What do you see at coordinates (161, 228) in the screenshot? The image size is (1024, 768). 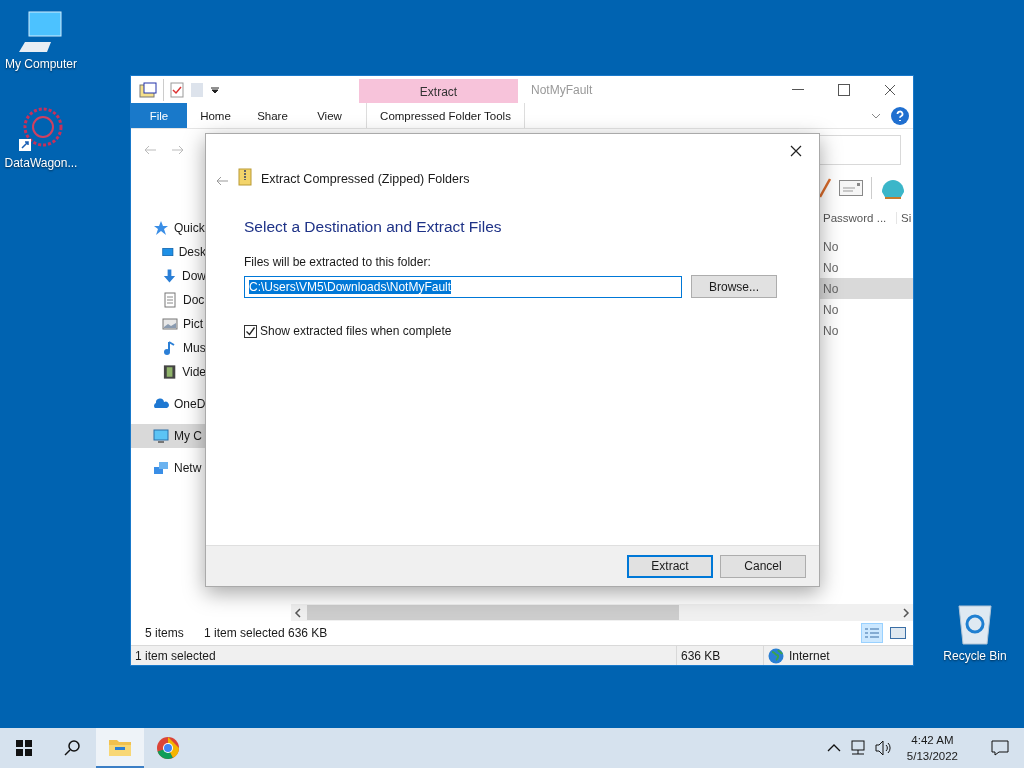 I see `star-icon` at bounding box center [161, 228].